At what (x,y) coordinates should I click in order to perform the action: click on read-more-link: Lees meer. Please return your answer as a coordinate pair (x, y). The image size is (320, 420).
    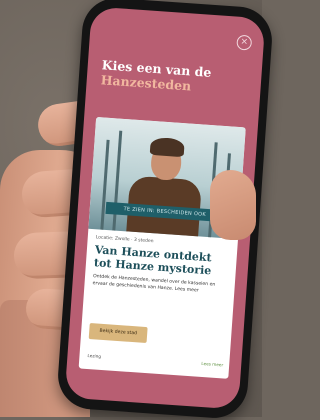
    Looking at the image, I should click on (212, 364).